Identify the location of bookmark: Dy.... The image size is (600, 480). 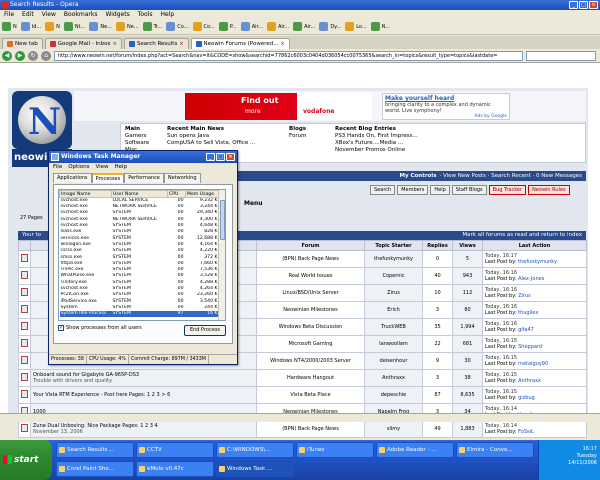
(330, 26).